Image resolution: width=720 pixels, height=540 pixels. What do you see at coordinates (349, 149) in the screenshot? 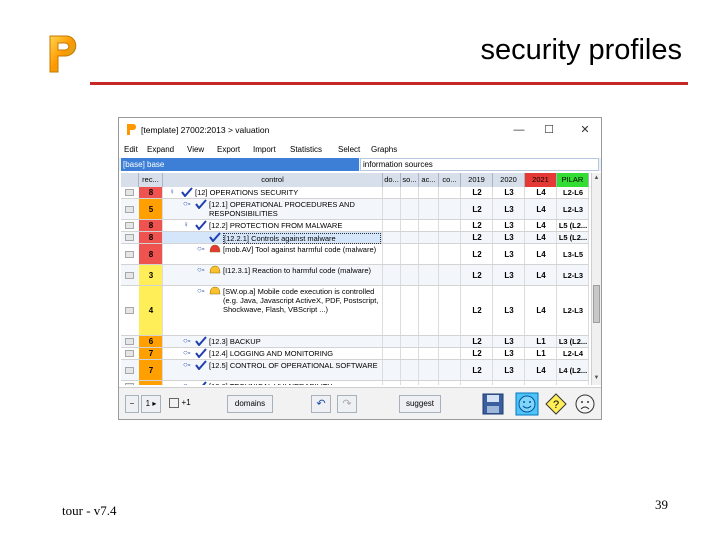
I see `menu-select: Select` at bounding box center [349, 149].